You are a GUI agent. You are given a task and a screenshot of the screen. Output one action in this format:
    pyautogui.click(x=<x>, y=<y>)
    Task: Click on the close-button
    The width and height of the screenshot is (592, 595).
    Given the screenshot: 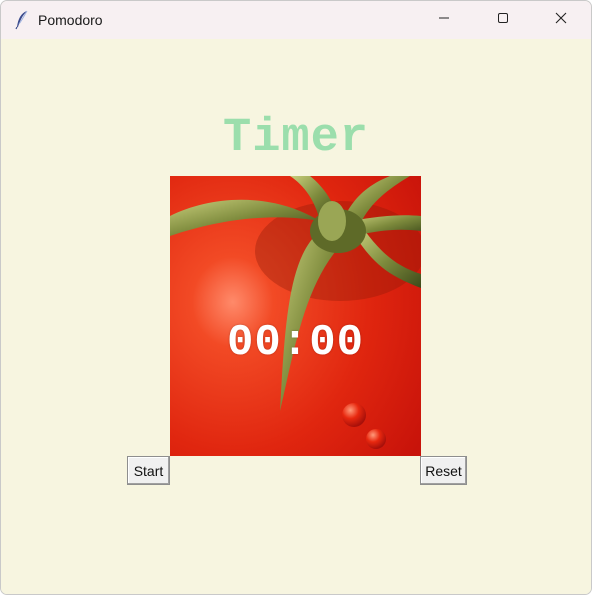 What is the action you would take?
    pyautogui.click(x=561, y=20)
    